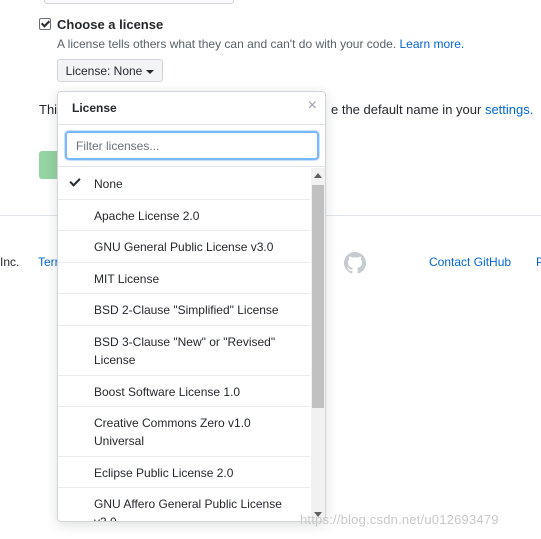  Describe the element at coordinates (110, 24) in the screenshot. I see `license-title: Choose a license` at that location.